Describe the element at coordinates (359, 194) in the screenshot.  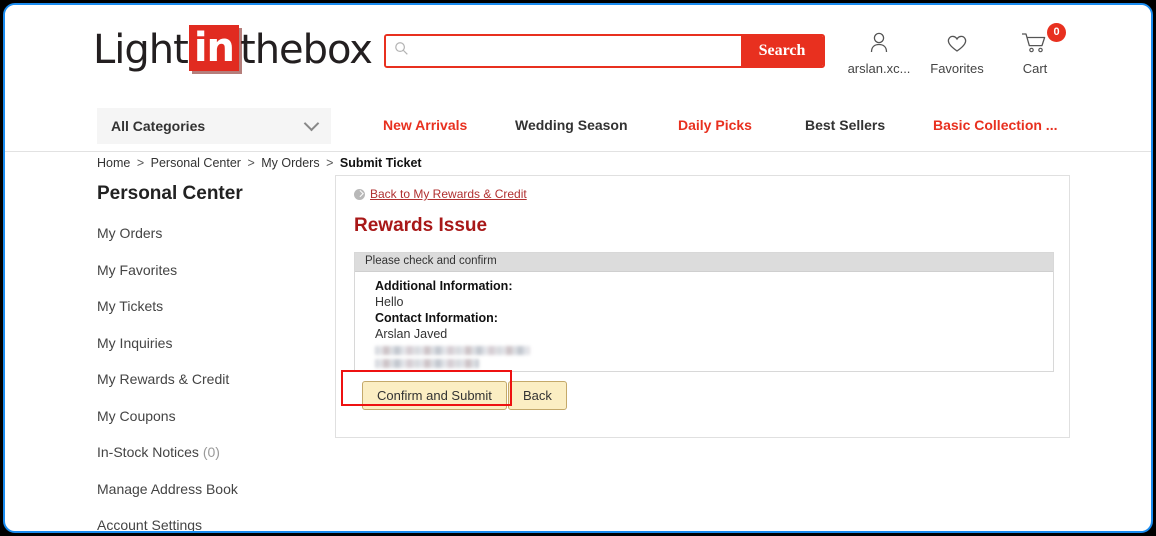
I see `circle-arrow-right-icon` at that location.